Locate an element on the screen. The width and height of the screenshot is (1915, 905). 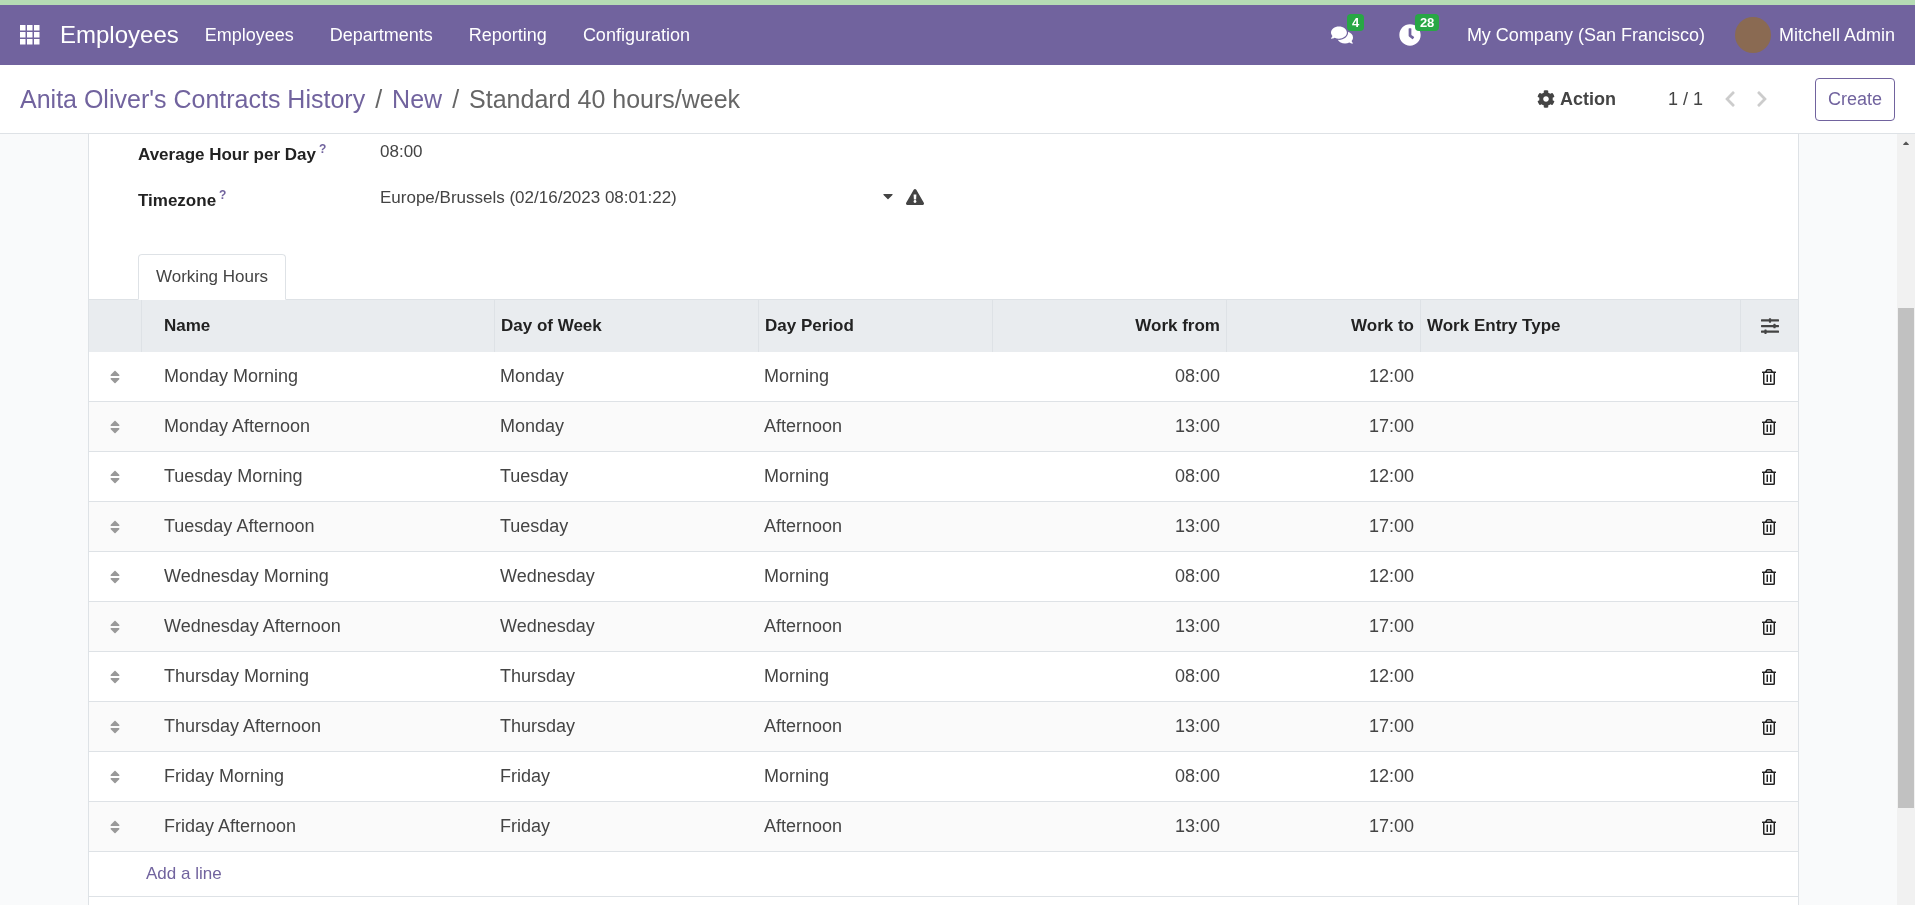
add-line-link: Add a line is located at coordinates (943, 874).